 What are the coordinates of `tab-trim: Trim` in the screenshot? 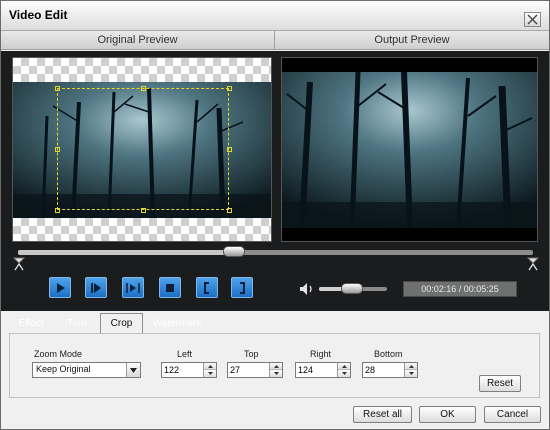 It's located at (77, 324).